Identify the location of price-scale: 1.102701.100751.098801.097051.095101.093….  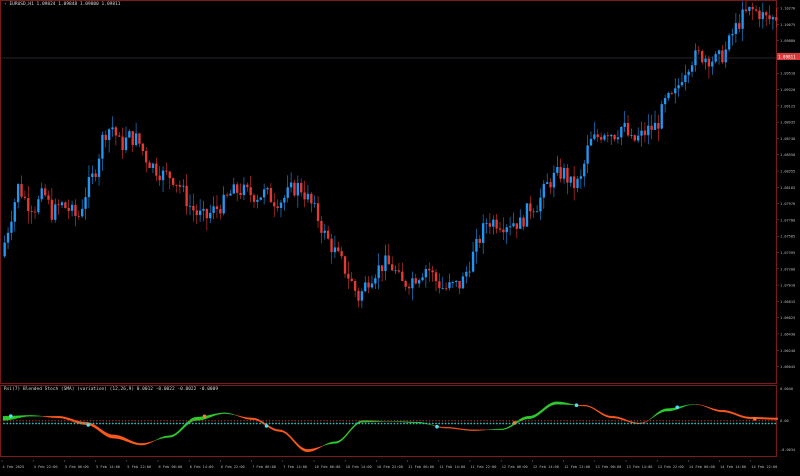
(788, 192).